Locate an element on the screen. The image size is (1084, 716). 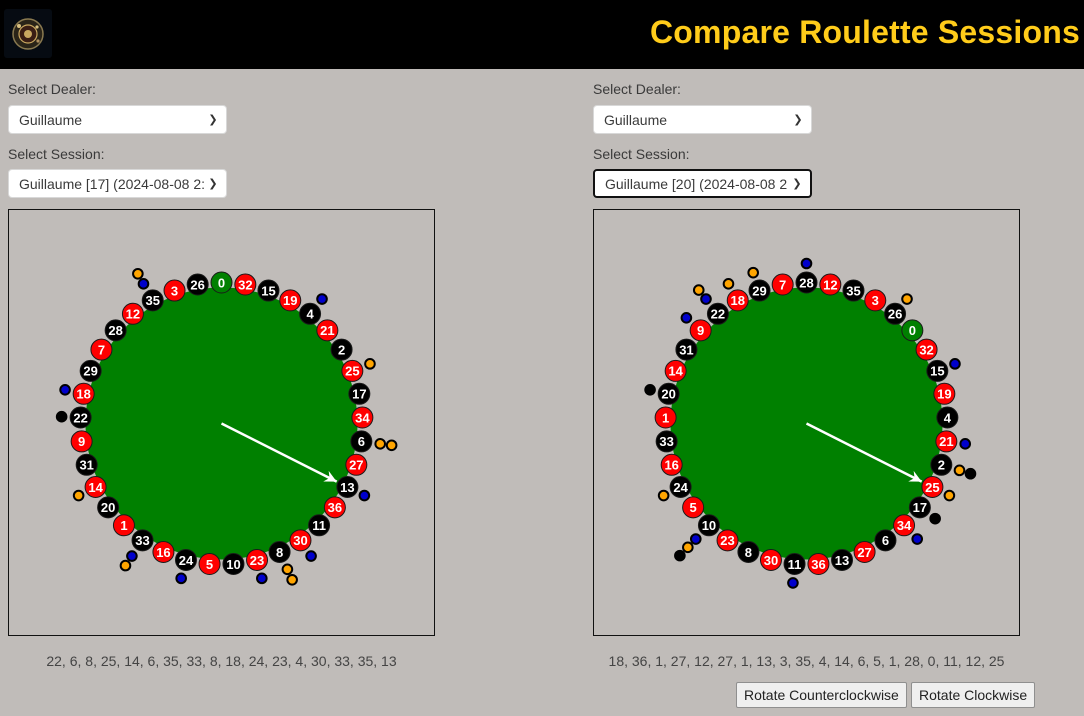
wheel-pocket: 7 is located at coordinates (782, 284).